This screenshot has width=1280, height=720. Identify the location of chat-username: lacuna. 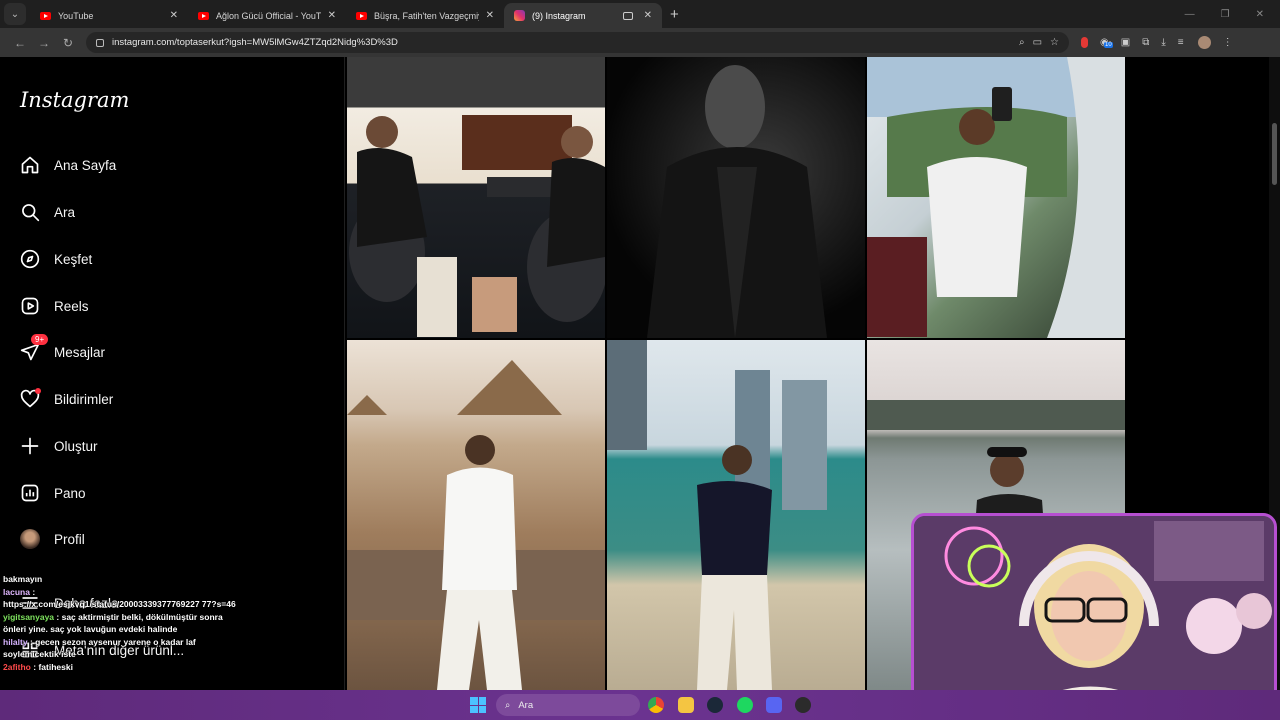
(16, 591).